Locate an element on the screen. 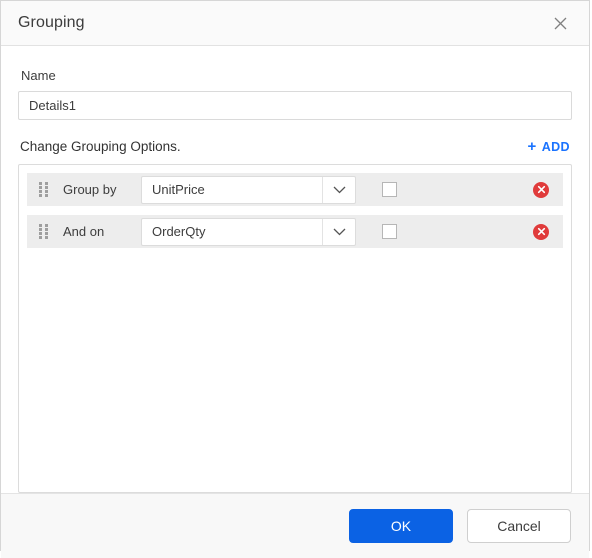 The width and height of the screenshot is (592, 558). grouping-row-label: And on is located at coordinates (84, 231).